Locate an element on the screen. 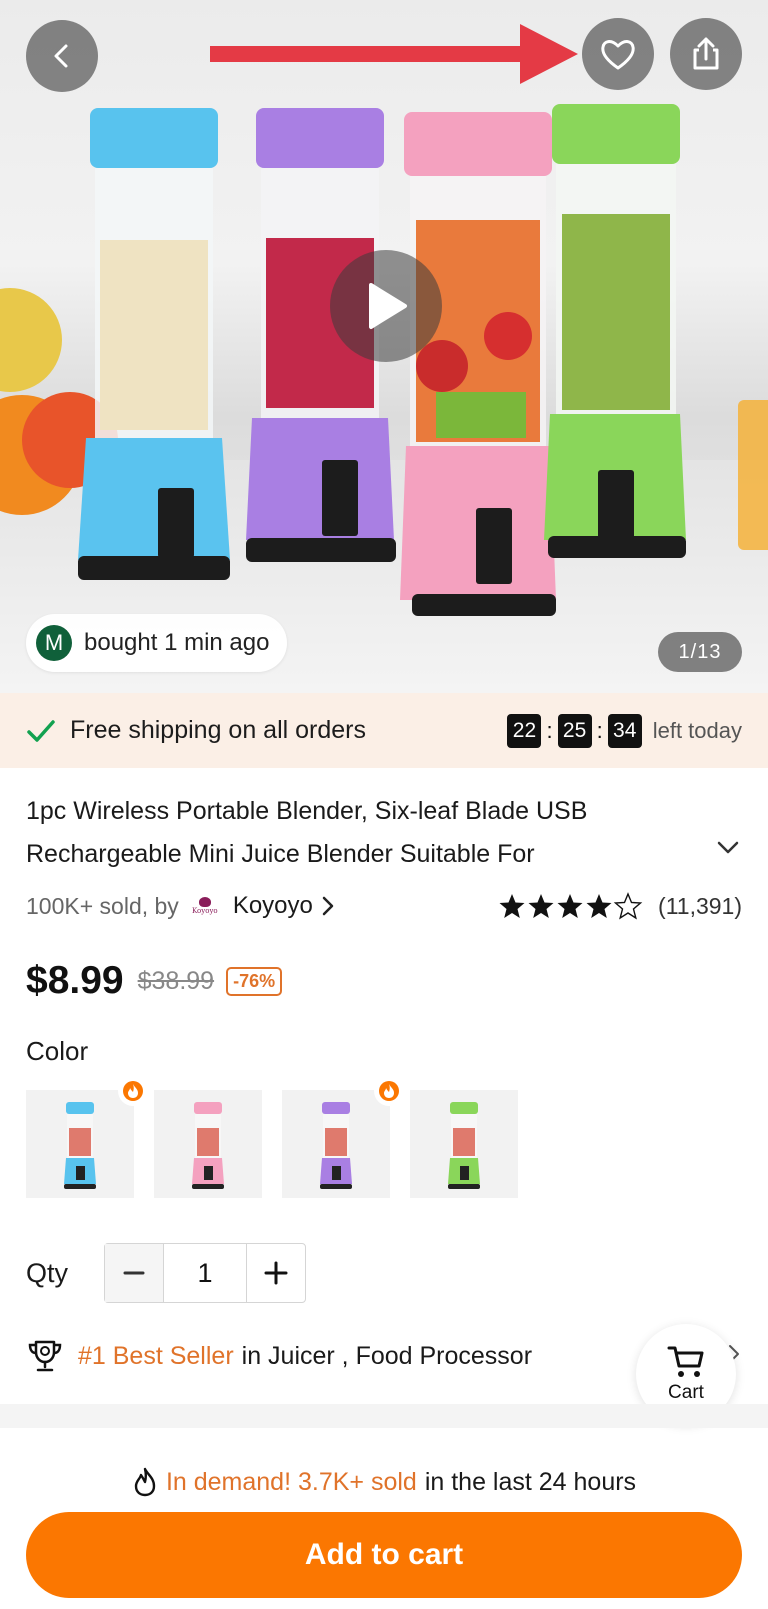 The height and width of the screenshot is (1609, 768). trophy-icon is located at coordinates (45, 1356).